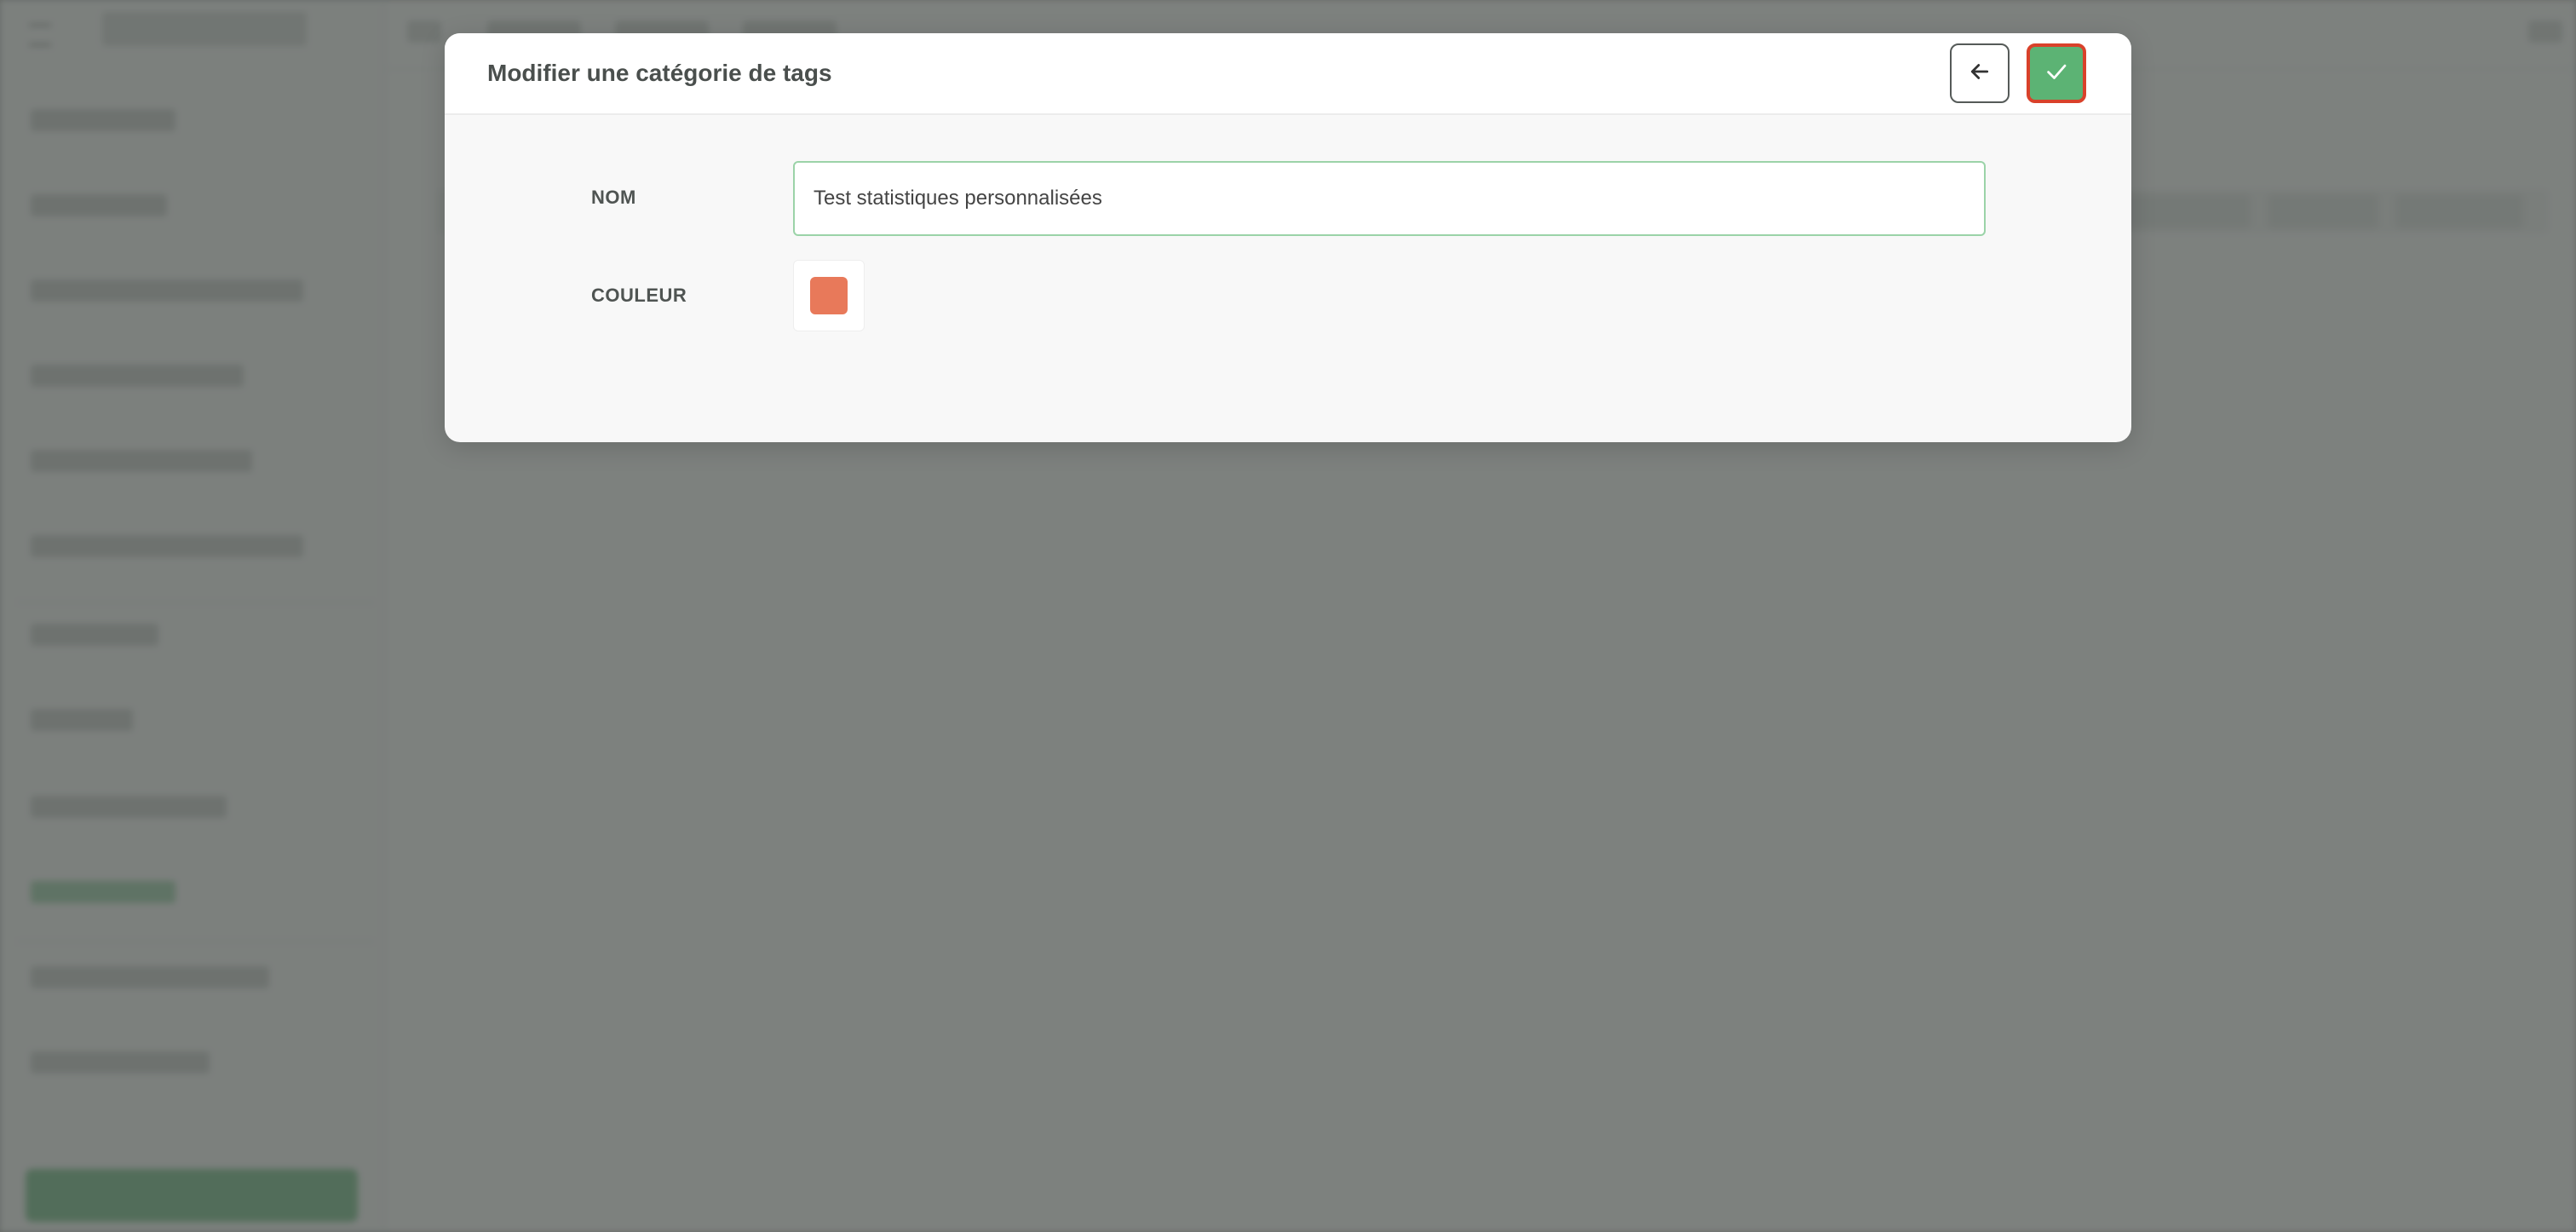 This screenshot has width=2576, height=1232. Describe the element at coordinates (1390, 198) in the screenshot. I see `name-input` at that location.